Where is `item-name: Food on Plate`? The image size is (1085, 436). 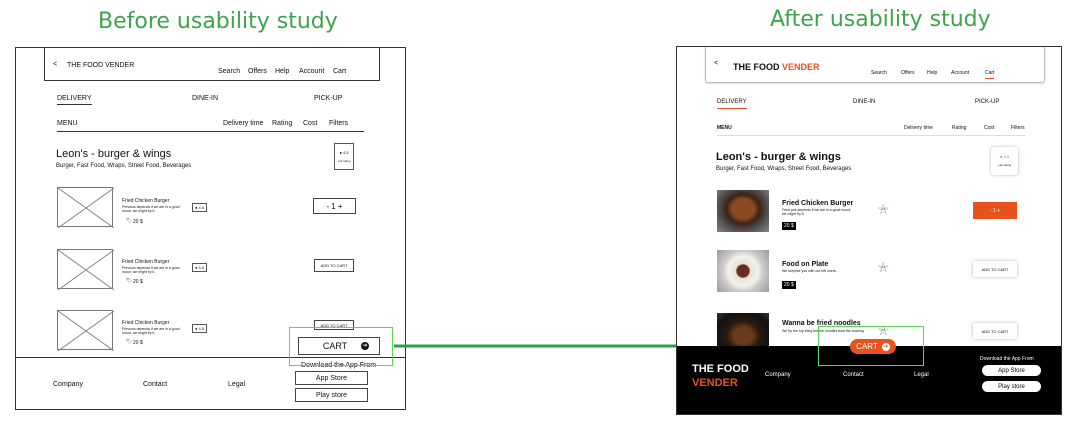
item-name: Food on Plate is located at coordinates (805, 264).